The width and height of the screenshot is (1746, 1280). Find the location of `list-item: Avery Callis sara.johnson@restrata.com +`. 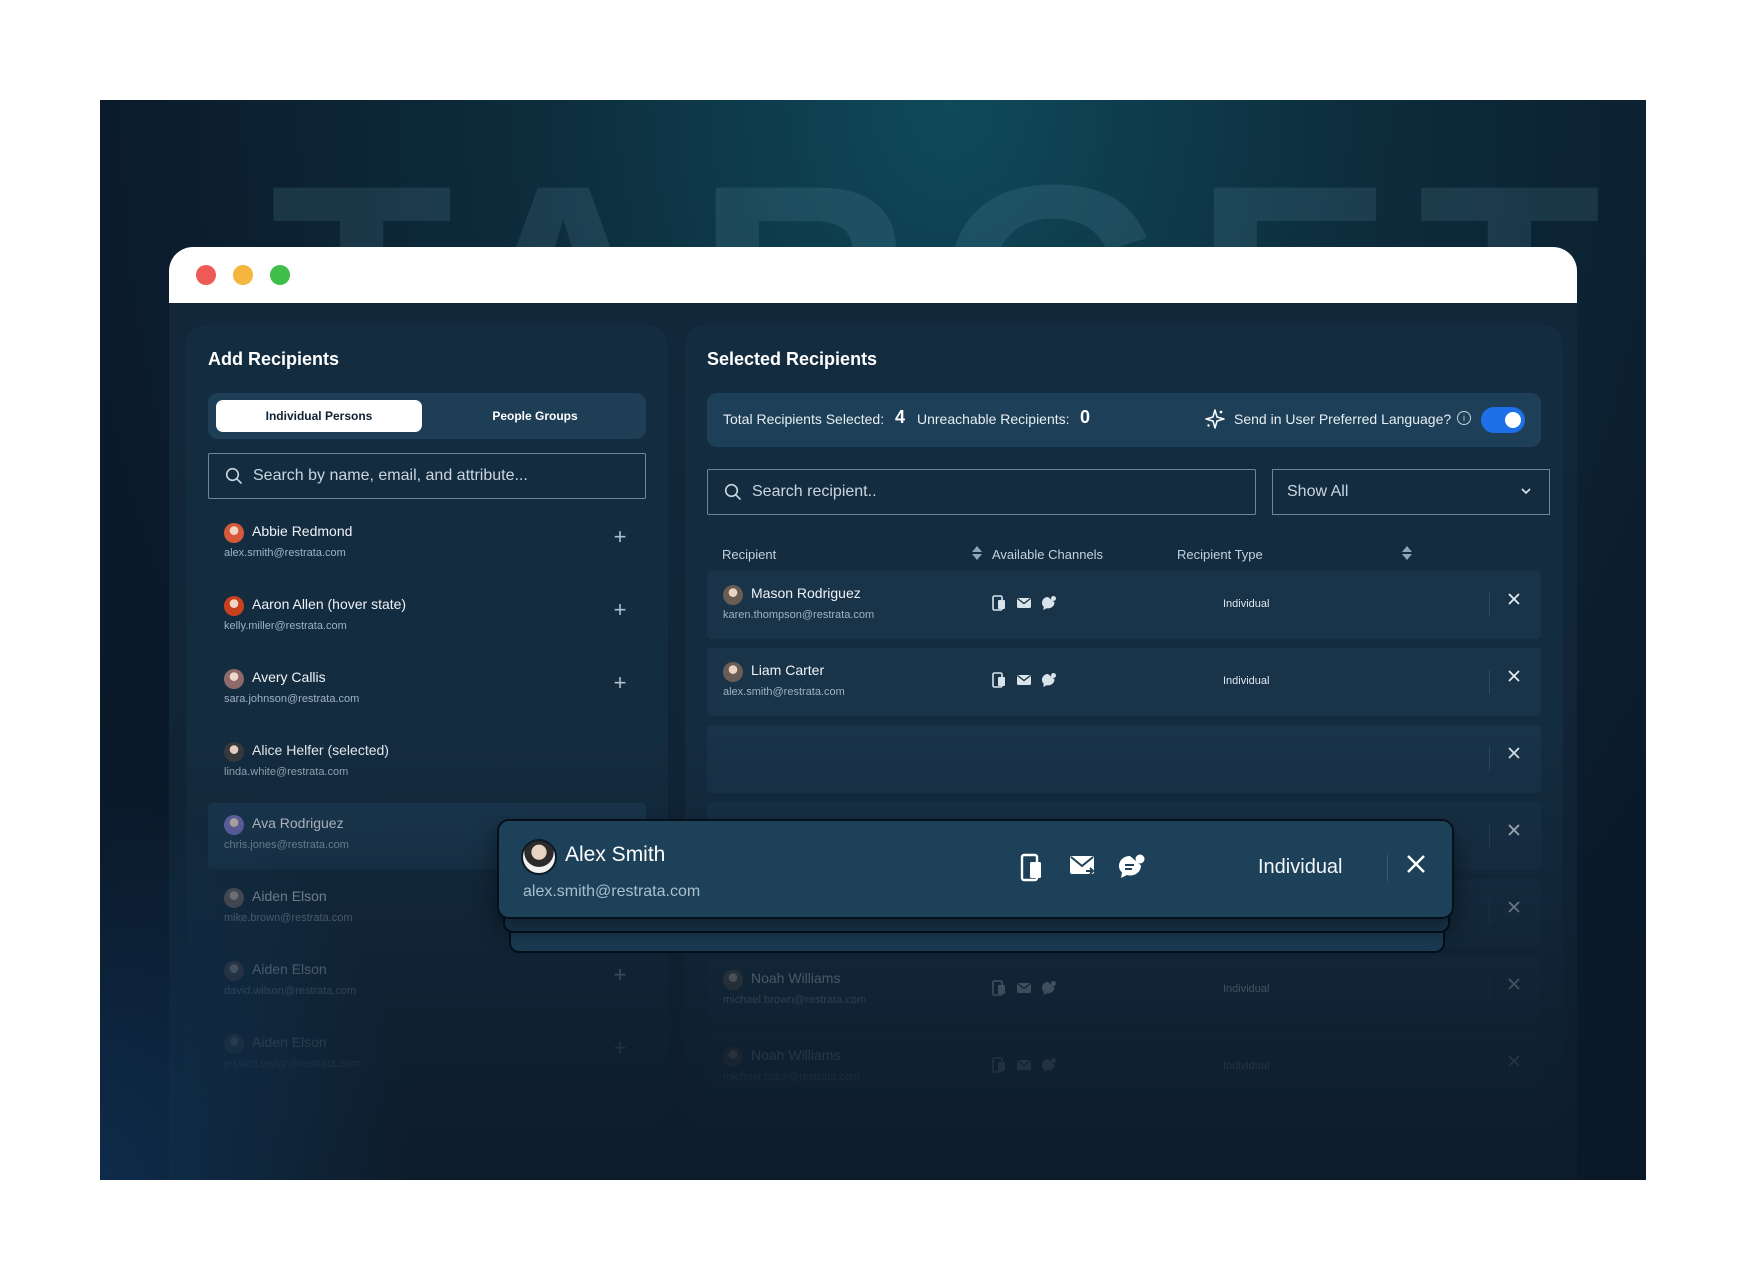

list-item: Avery Callis sara.johnson@restrata.com + is located at coordinates (427, 690).